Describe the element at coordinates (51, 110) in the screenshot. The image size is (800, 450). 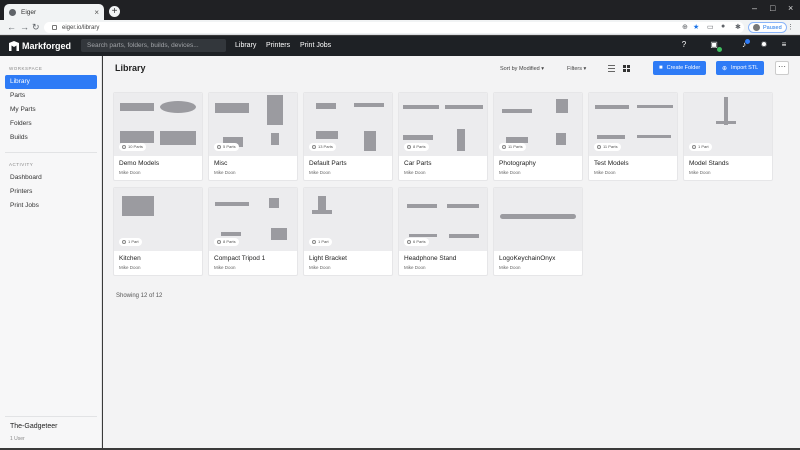
I see `sidebar-item-my-parts: My Parts` at that location.